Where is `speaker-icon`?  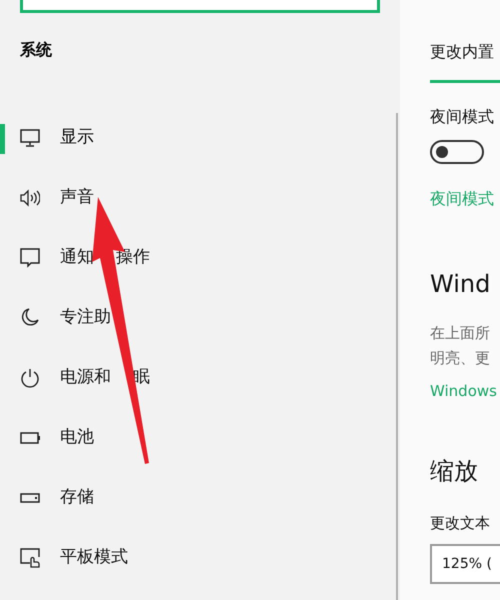 speaker-icon is located at coordinates (30, 198).